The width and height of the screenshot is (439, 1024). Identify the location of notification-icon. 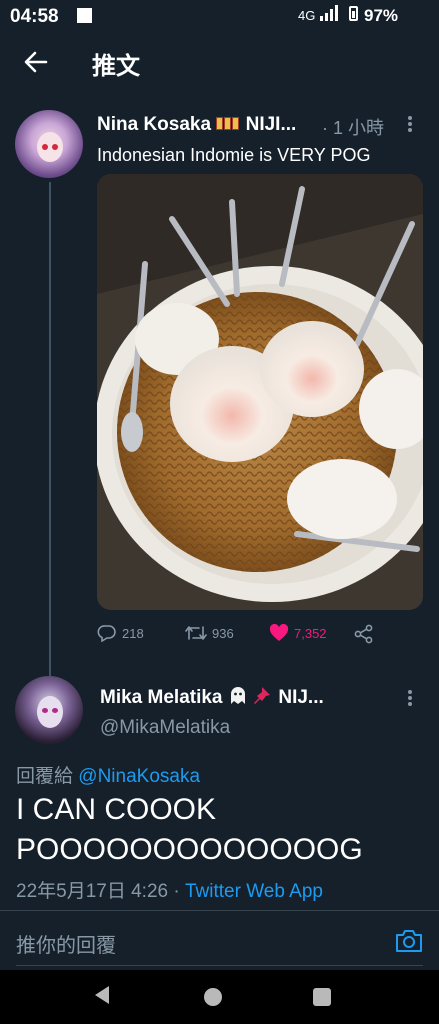
(84, 15).